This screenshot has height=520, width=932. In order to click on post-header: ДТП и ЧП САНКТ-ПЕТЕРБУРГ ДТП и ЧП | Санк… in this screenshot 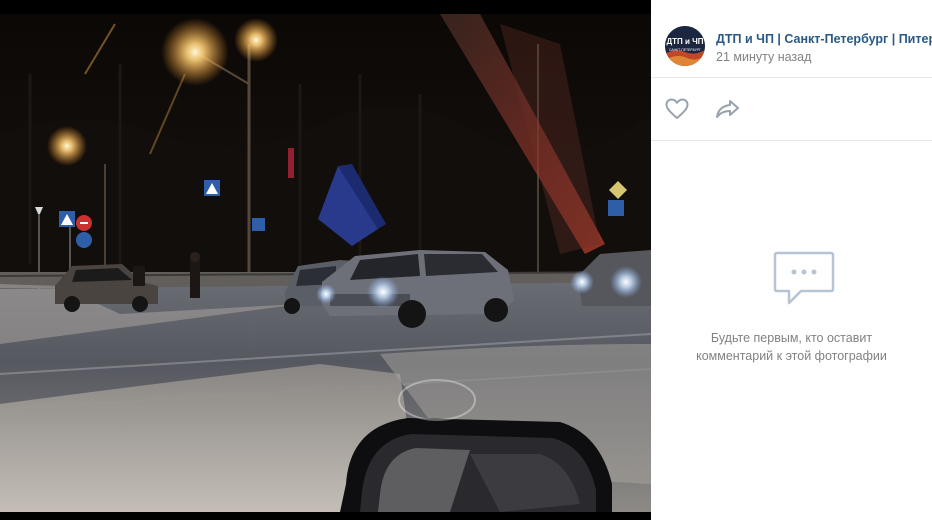, I will do `click(791, 39)`.